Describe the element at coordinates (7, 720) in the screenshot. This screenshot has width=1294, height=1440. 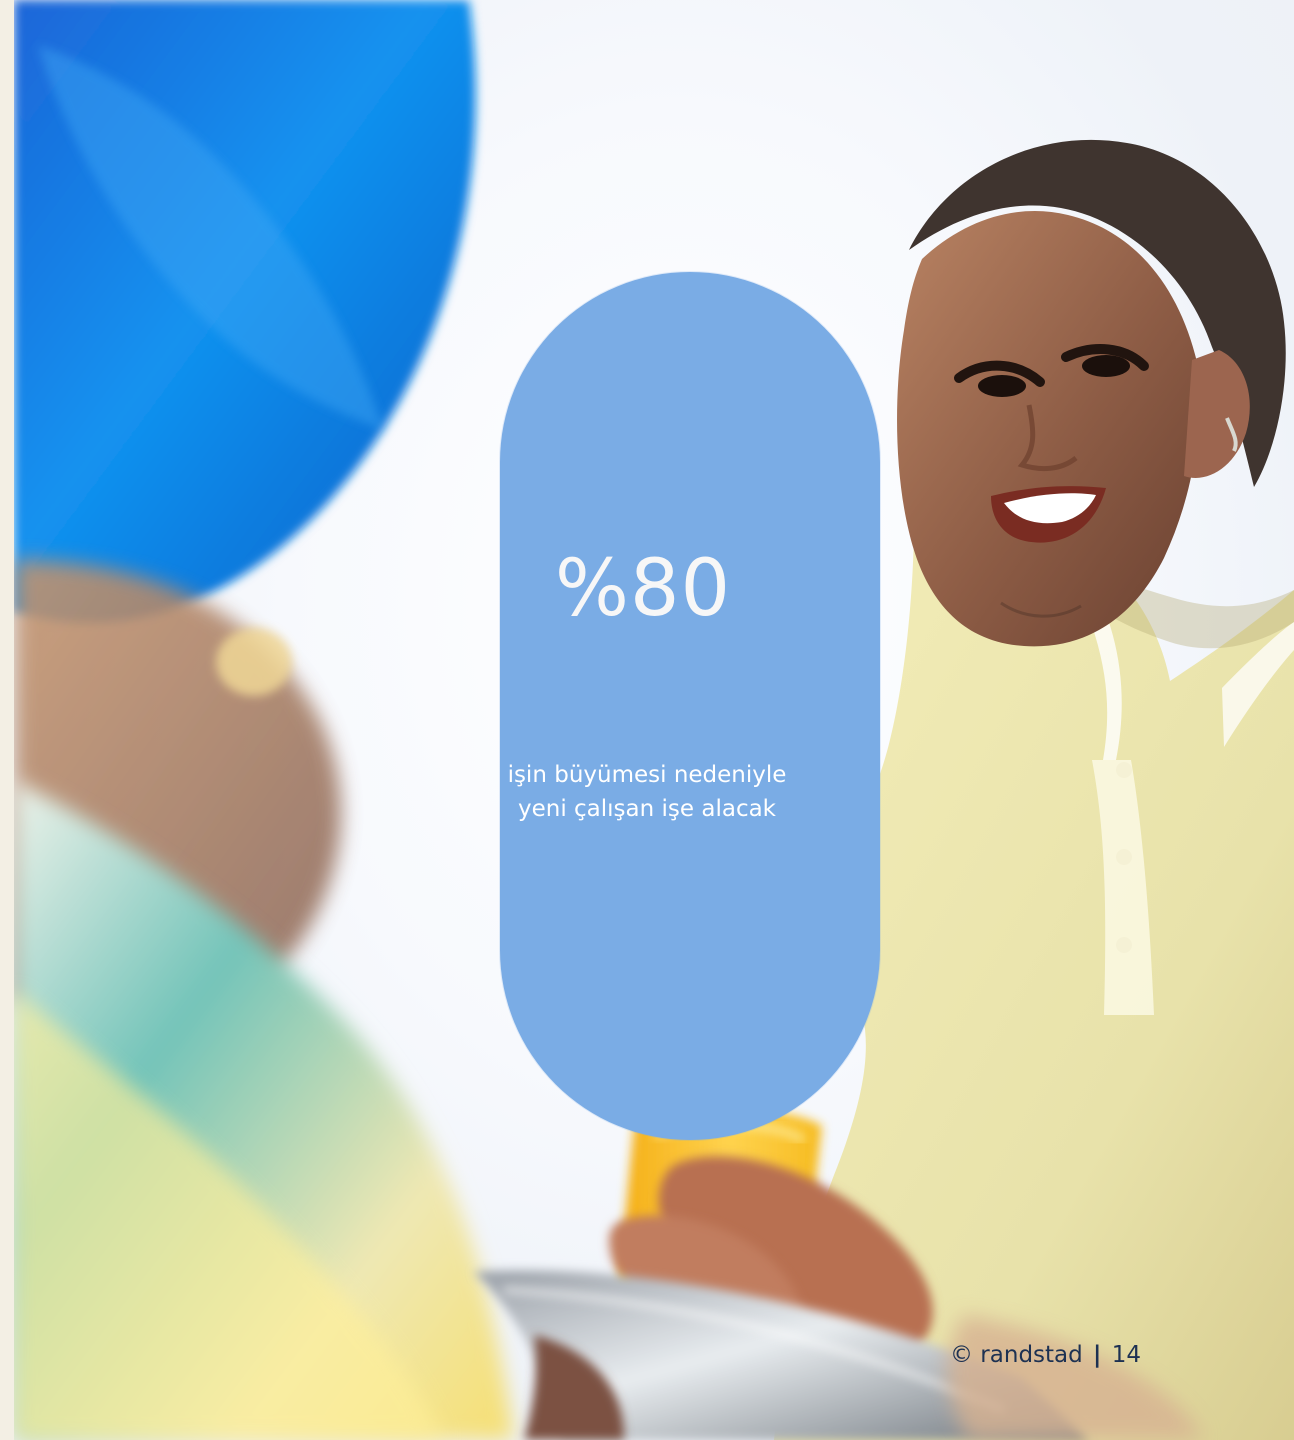
I see `left-page-edge` at that location.